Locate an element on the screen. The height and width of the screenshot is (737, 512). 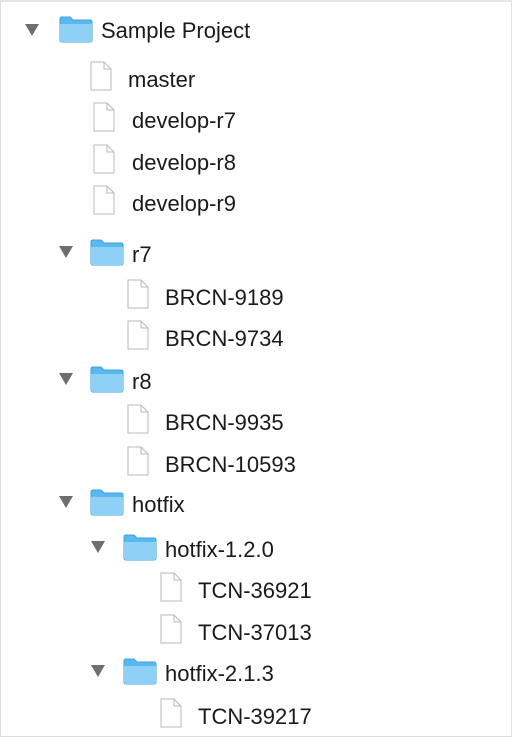
tree-row-file: BRCN-9734 is located at coordinates (256, 338).